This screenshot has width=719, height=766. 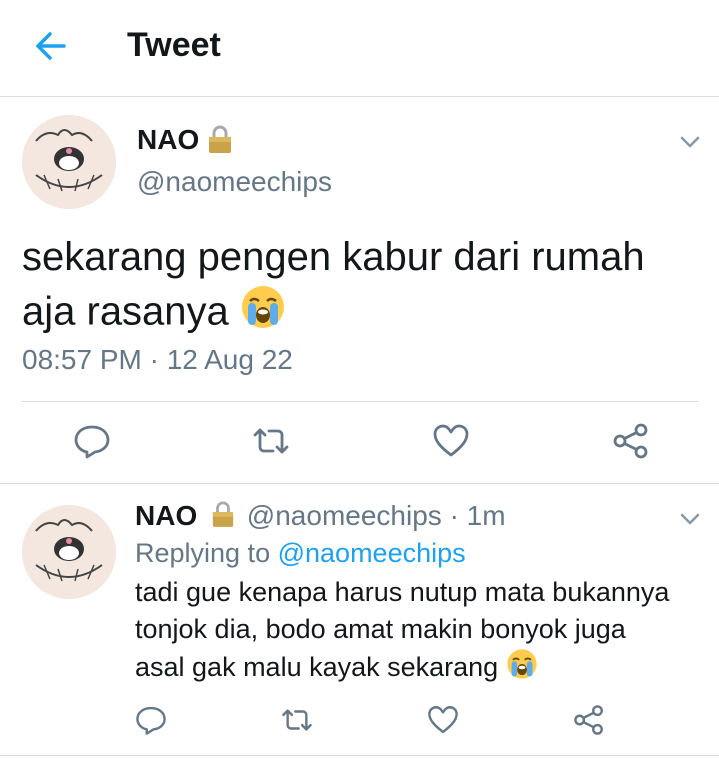 What do you see at coordinates (477, 515) in the screenshot?
I see `reply-time: · 1m` at bounding box center [477, 515].